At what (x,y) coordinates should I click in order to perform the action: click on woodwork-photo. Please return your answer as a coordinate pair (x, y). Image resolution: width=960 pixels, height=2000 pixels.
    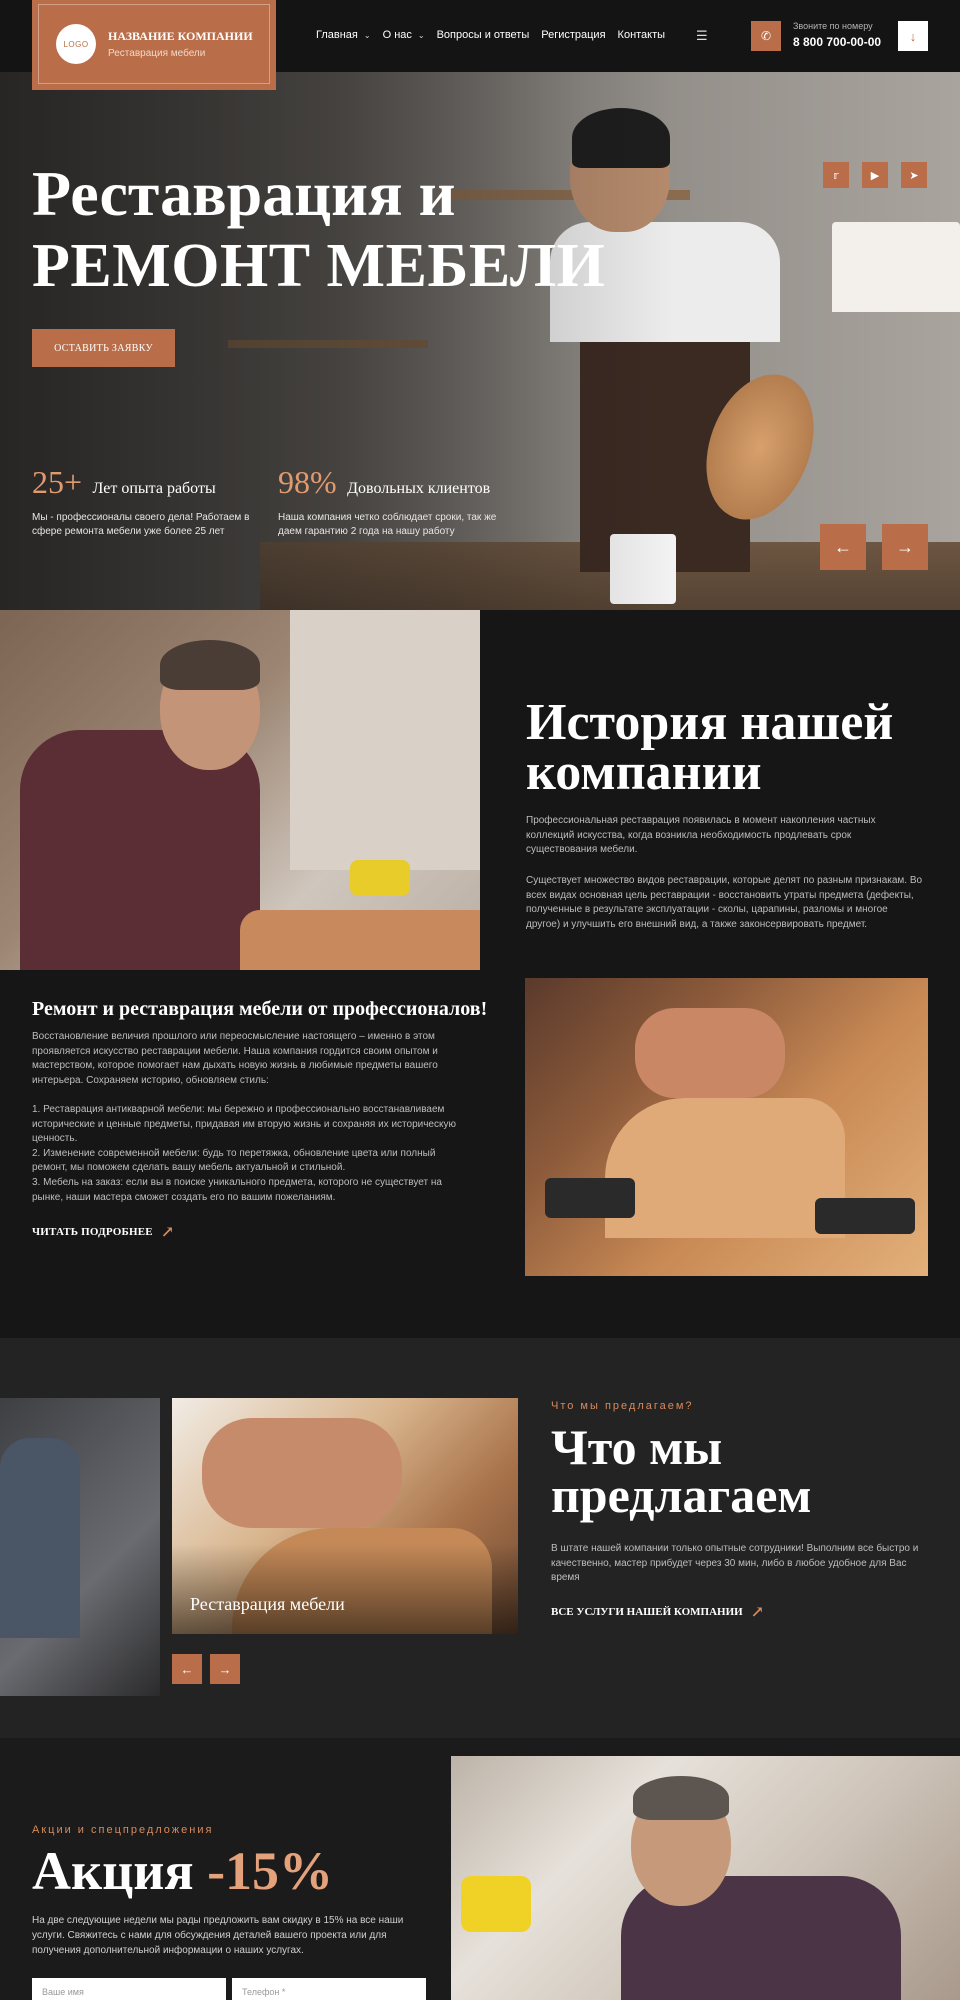
    Looking at the image, I should click on (726, 1127).